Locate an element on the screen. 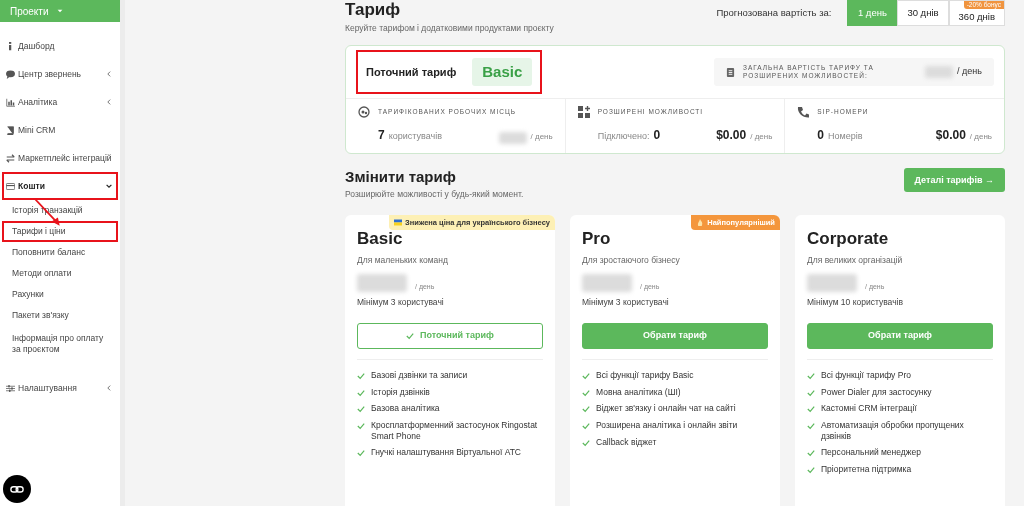 The width and height of the screenshot is (1024, 506). feature-text: Персональний менеджер is located at coordinates (871, 452).